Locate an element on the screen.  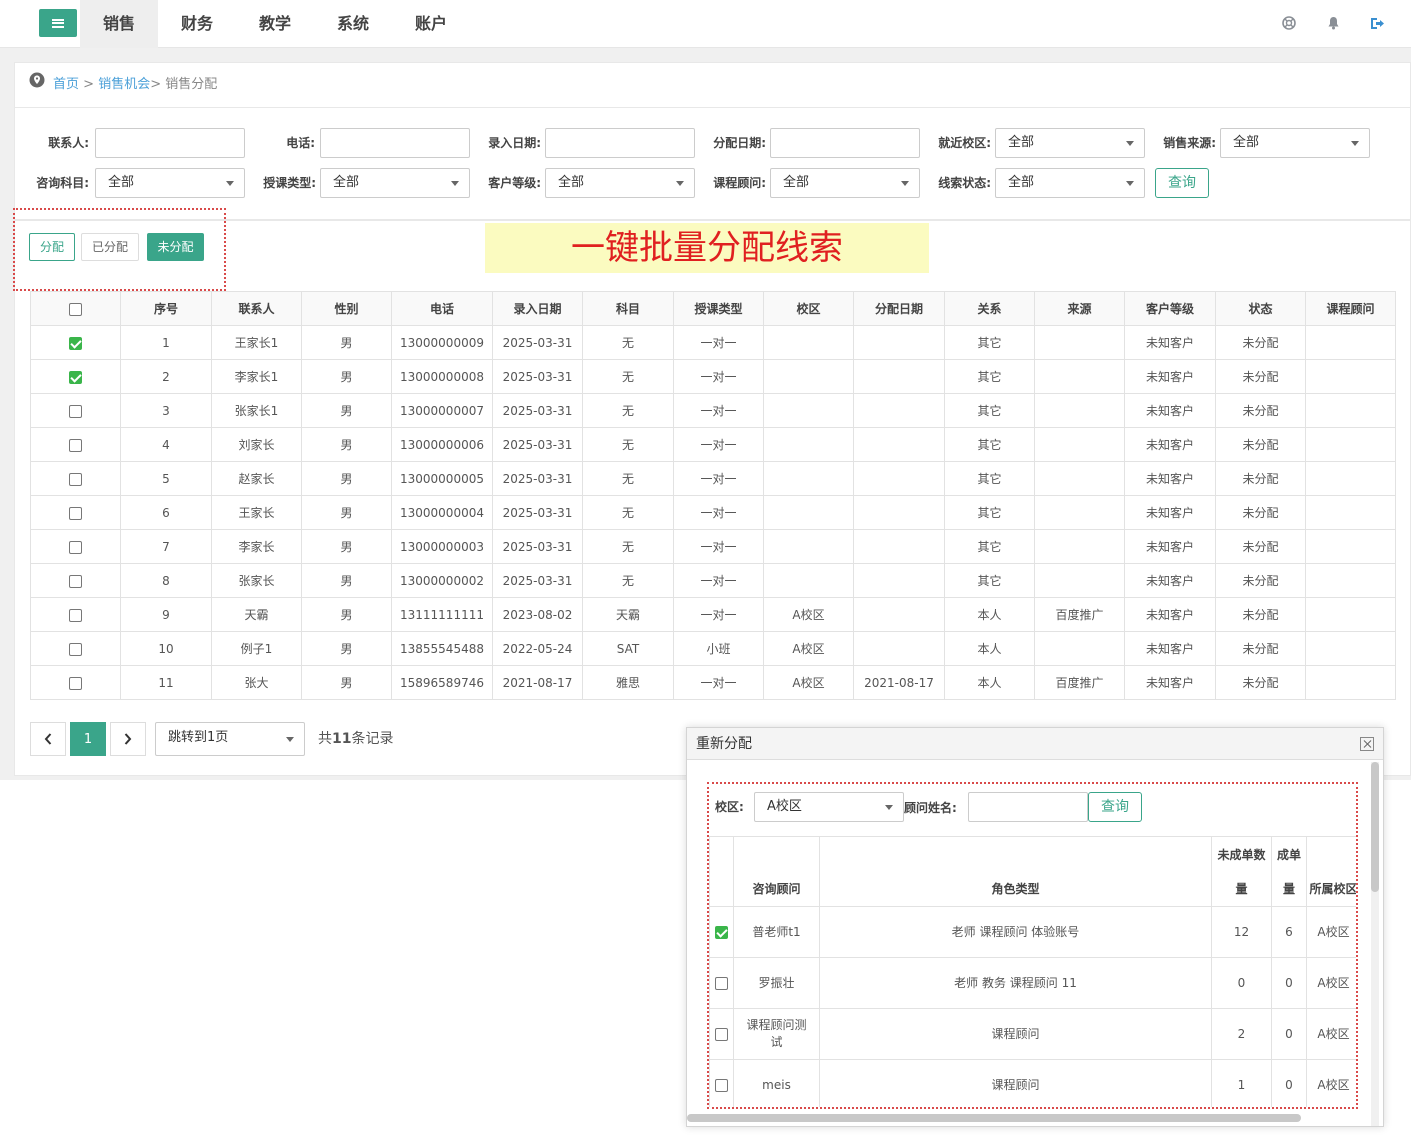
bell-icon is located at coordinates (1333, 23).